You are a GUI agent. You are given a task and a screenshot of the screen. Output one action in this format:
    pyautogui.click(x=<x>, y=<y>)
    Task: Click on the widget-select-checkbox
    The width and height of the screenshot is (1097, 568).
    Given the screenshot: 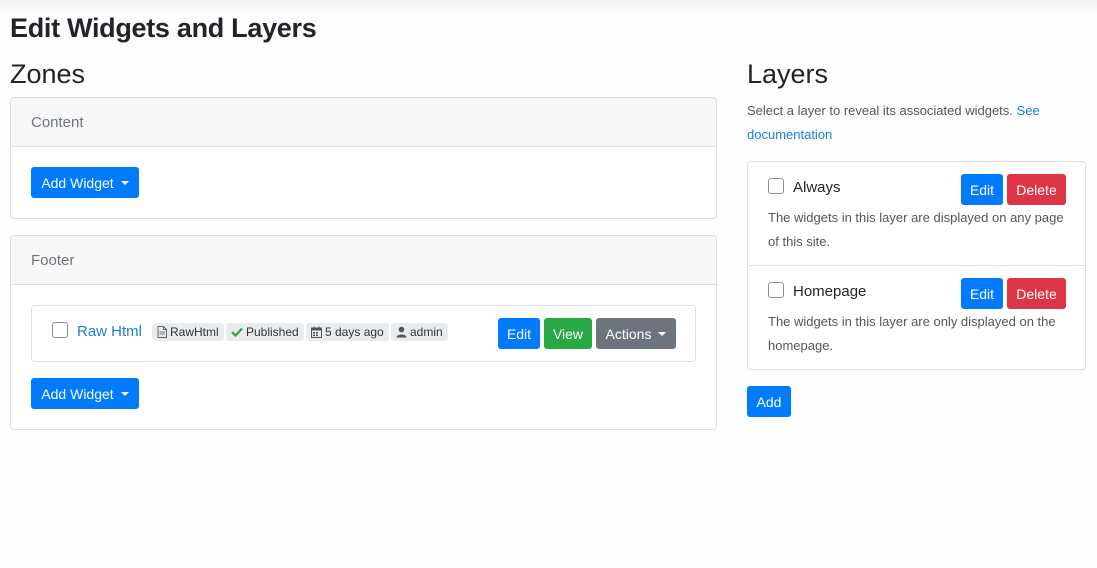 What is the action you would take?
    pyautogui.click(x=60, y=330)
    